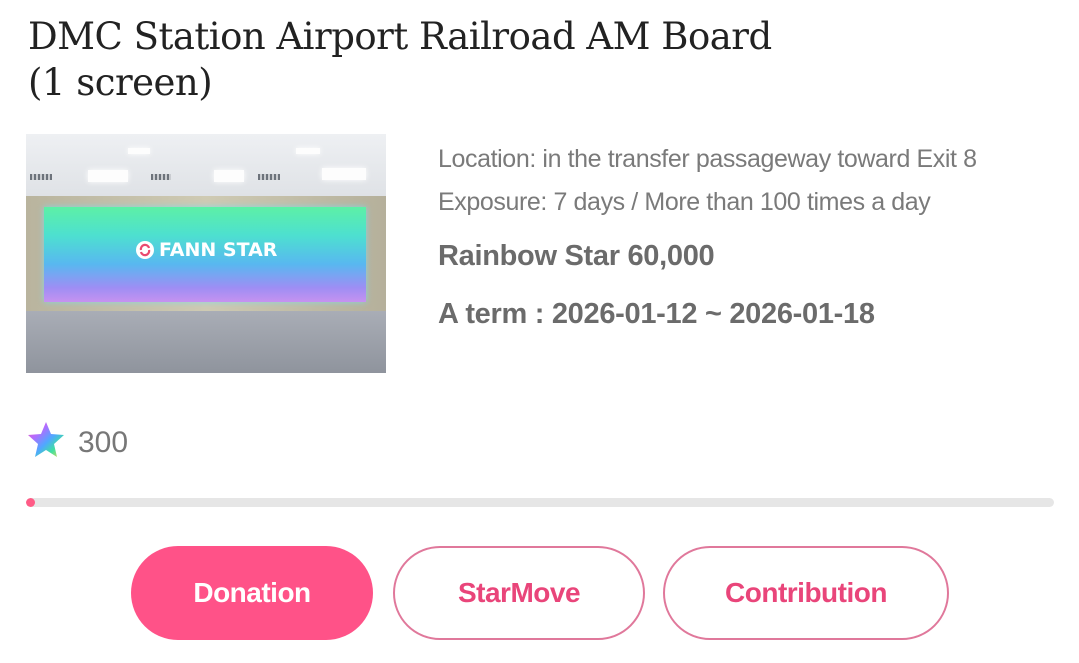 The height and width of the screenshot is (663, 1079). What do you see at coordinates (806, 593) in the screenshot?
I see `contribution-button: Contribution` at bounding box center [806, 593].